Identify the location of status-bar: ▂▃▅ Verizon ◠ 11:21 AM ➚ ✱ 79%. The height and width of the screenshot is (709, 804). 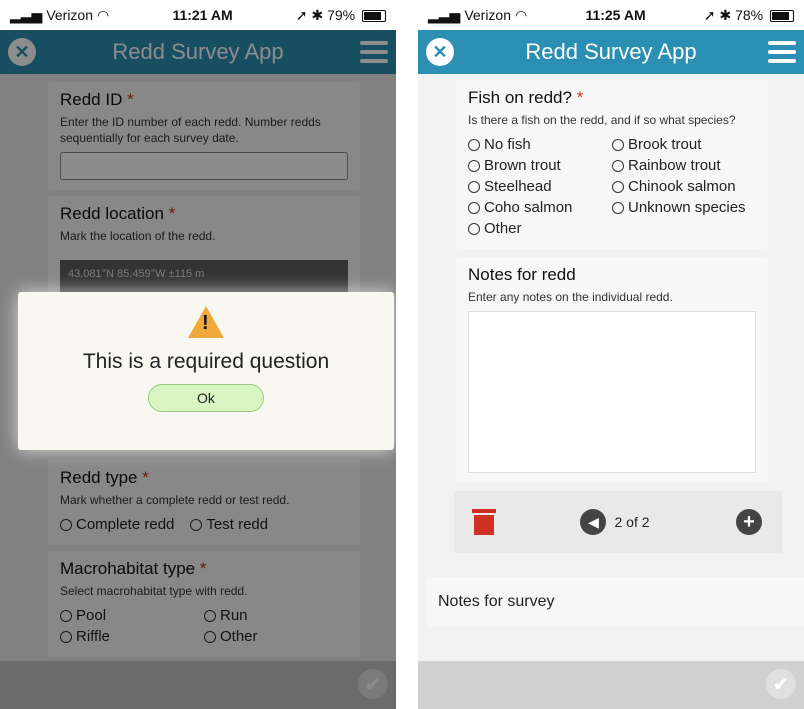
(198, 15).